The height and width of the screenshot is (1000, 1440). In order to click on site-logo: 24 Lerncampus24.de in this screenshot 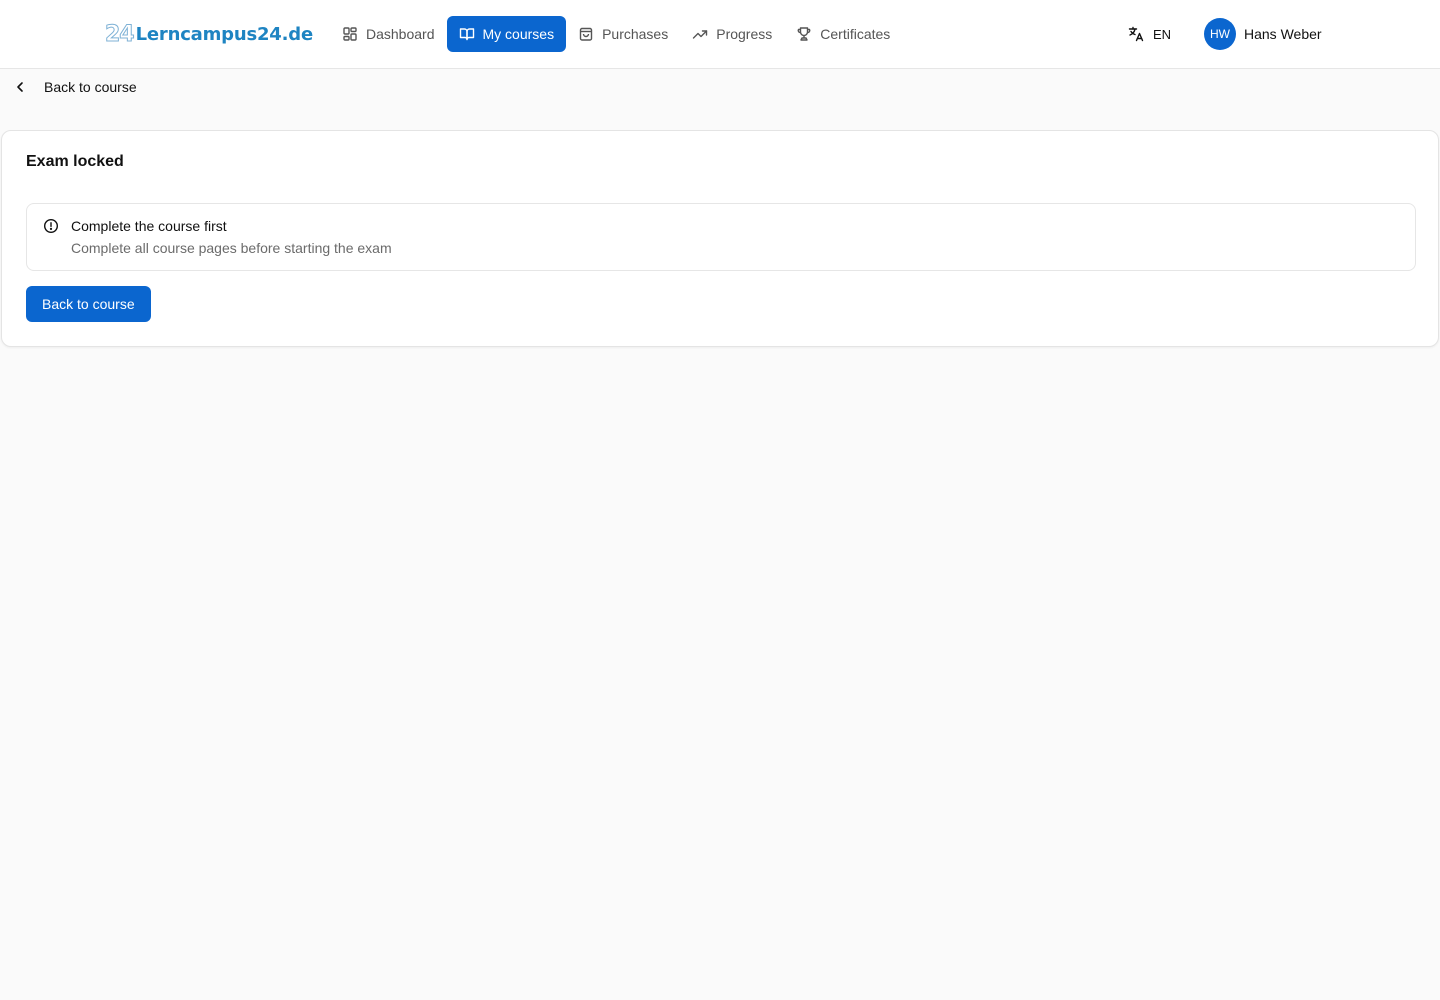, I will do `click(209, 34)`.